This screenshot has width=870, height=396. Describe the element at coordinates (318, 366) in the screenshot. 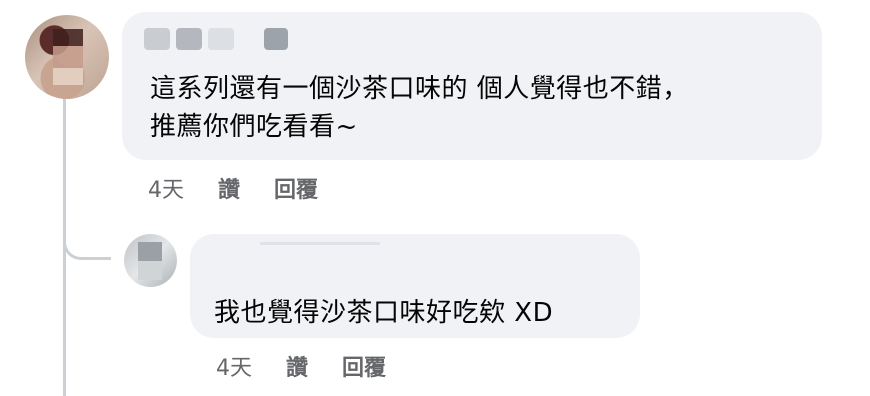

I see `reply-actions: 4天 讚 回覆` at that location.